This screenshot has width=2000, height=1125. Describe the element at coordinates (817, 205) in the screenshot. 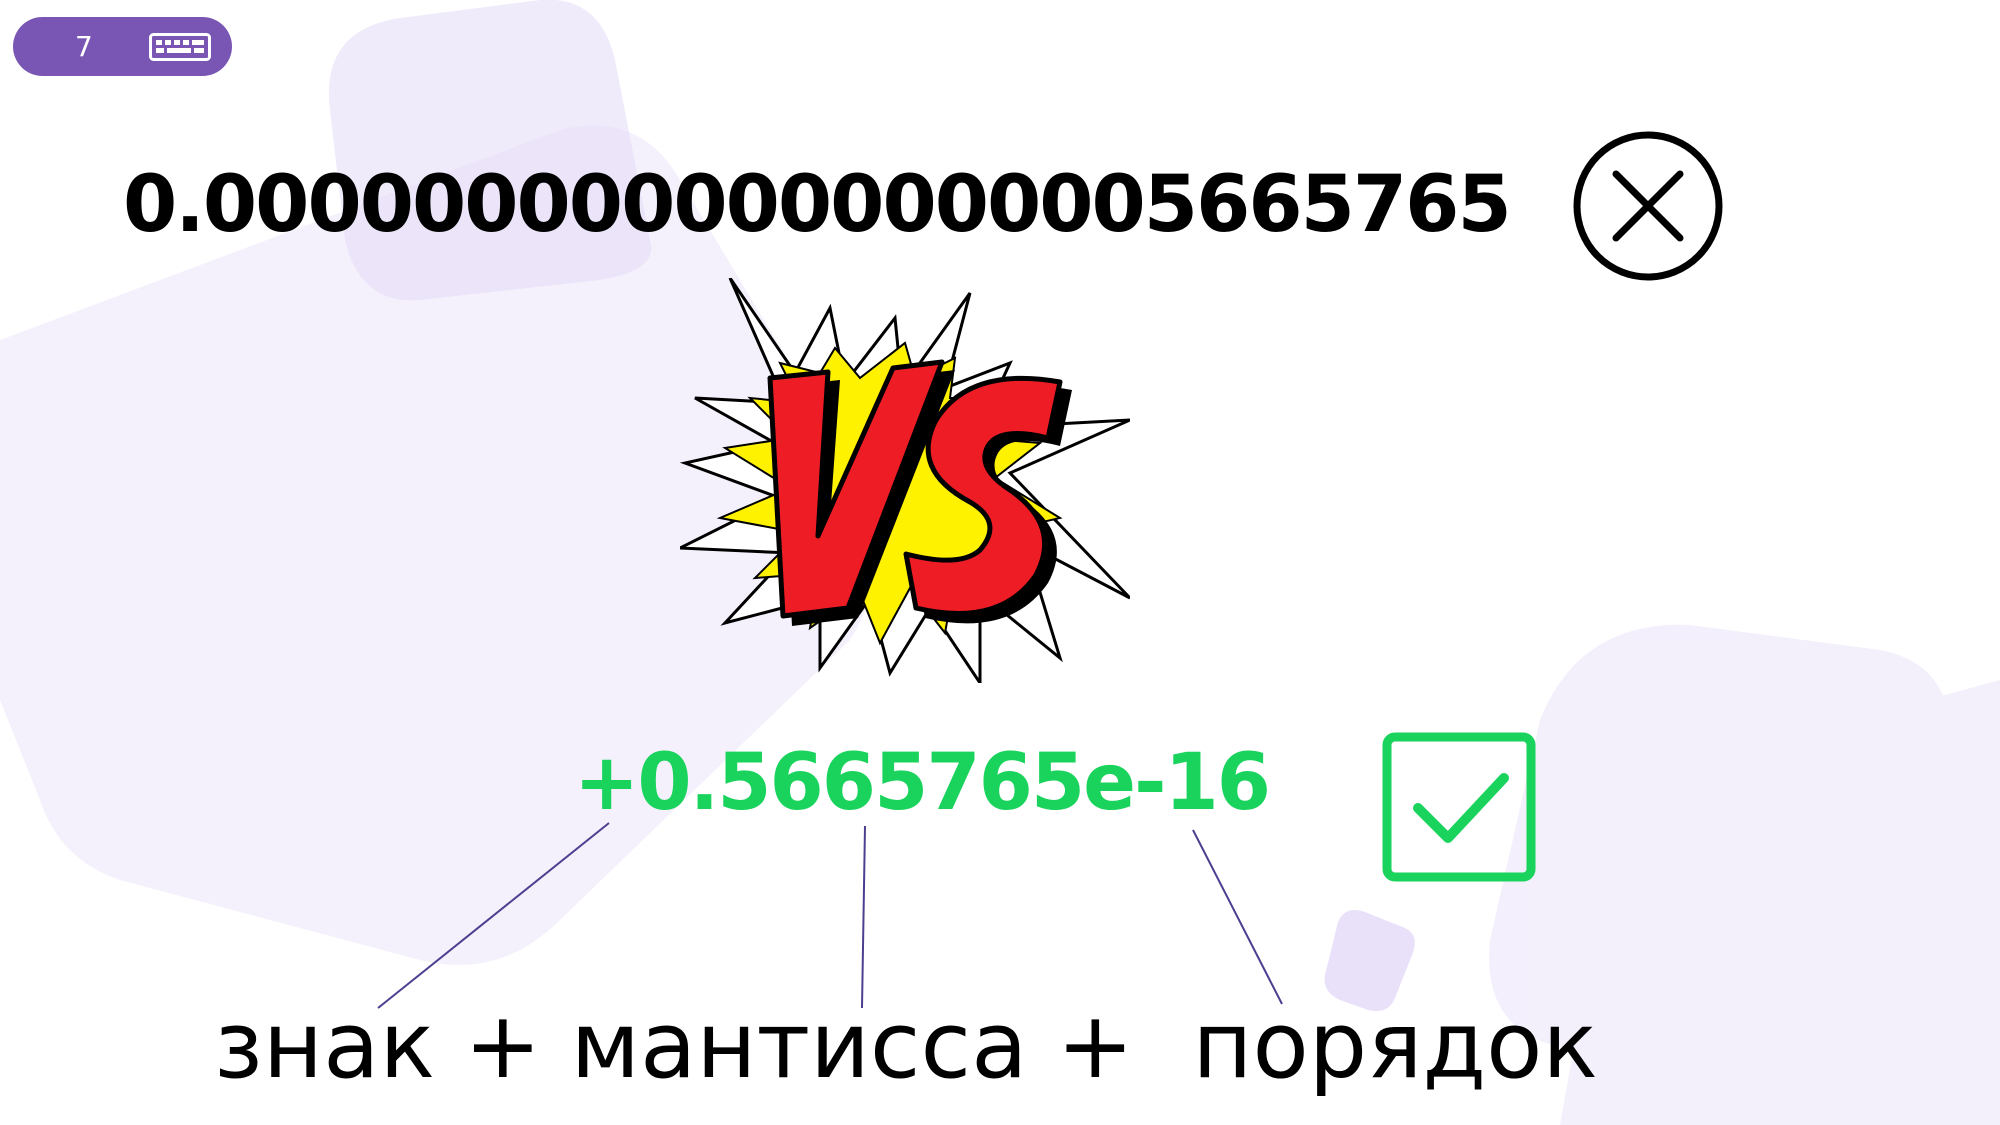

I see `decimal-number: 0.0000000000000000005665765` at that location.